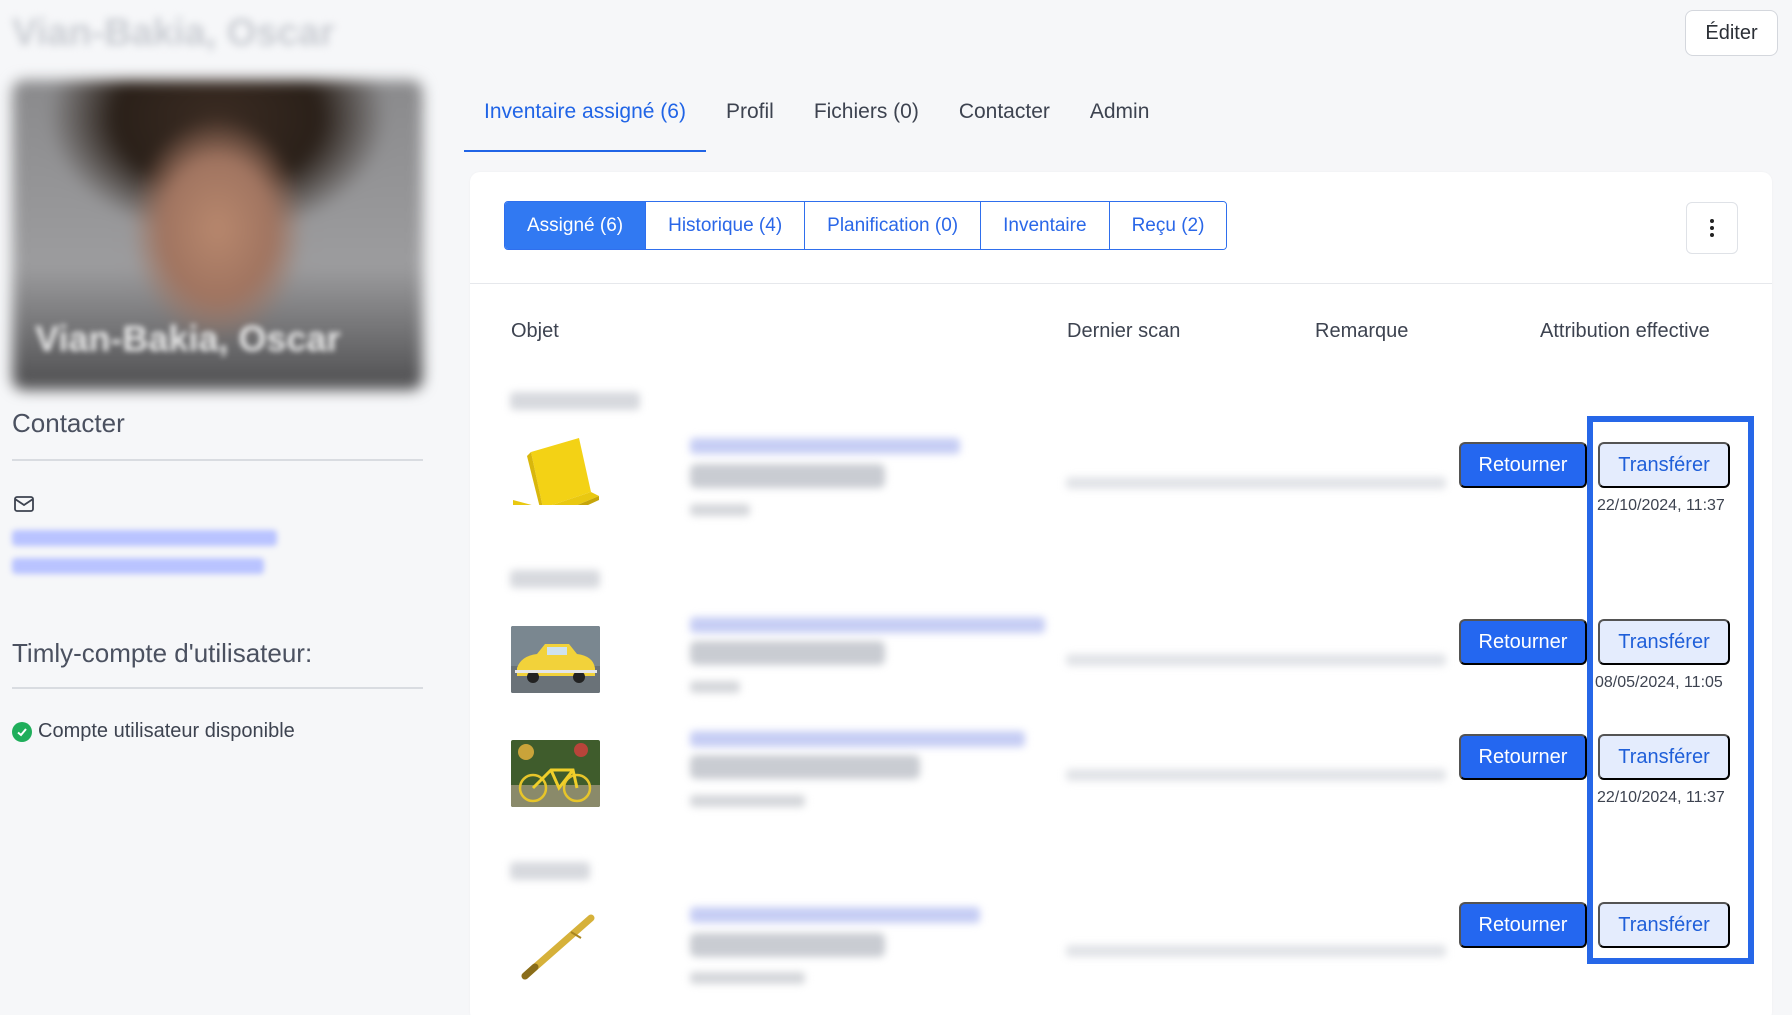  What do you see at coordinates (22, 731) in the screenshot?
I see `check-circle-icon` at bounding box center [22, 731].